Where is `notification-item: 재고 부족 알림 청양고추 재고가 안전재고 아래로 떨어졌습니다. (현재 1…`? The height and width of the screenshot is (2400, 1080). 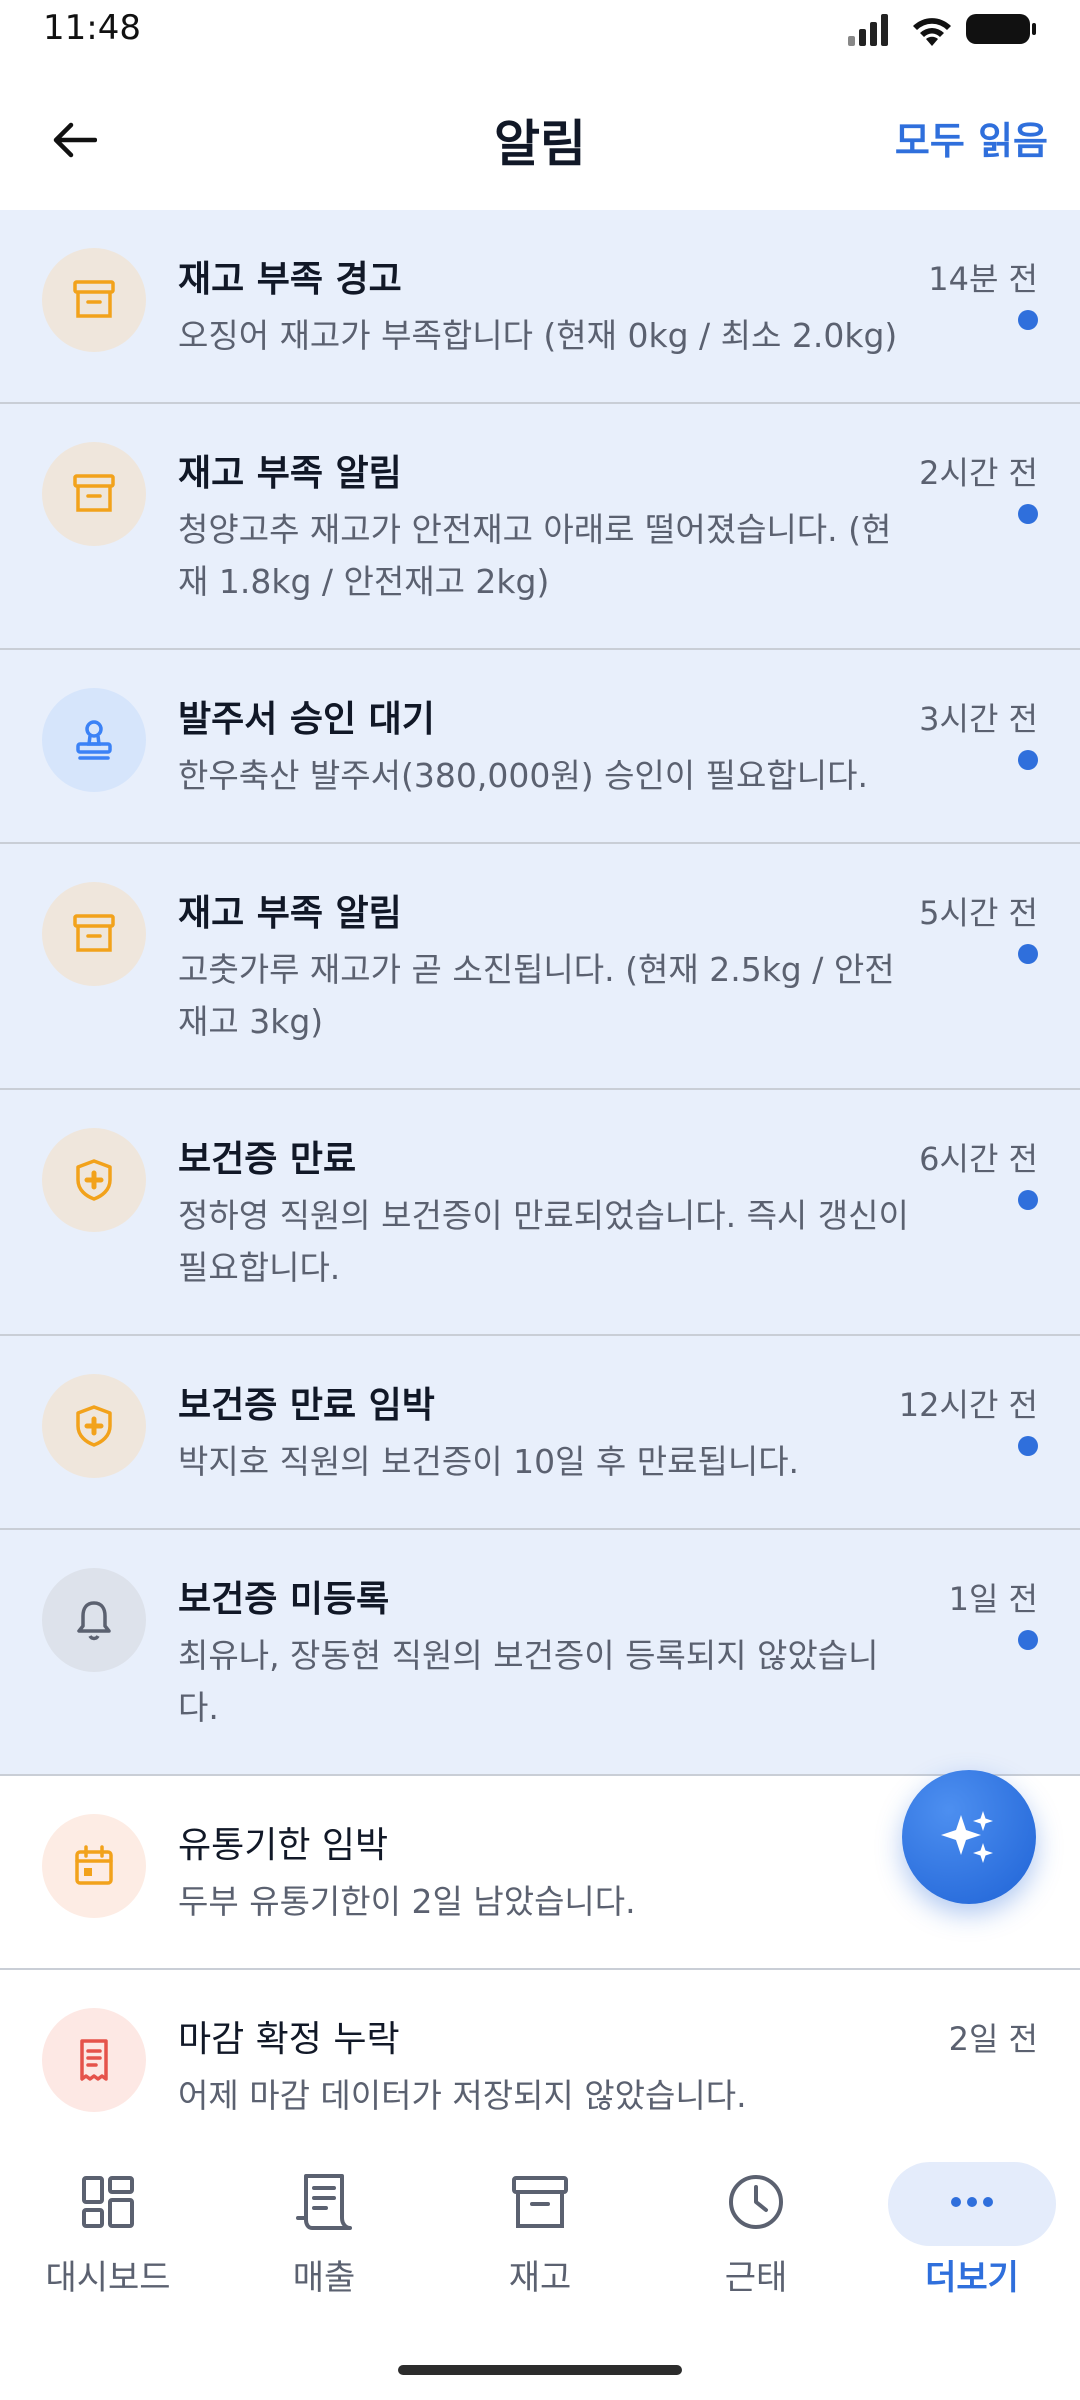
notification-item: 재고 부족 알림 청양고추 재고가 안전재고 아래로 떨어졌습니다. (현재 1… is located at coordinates (540, 527).